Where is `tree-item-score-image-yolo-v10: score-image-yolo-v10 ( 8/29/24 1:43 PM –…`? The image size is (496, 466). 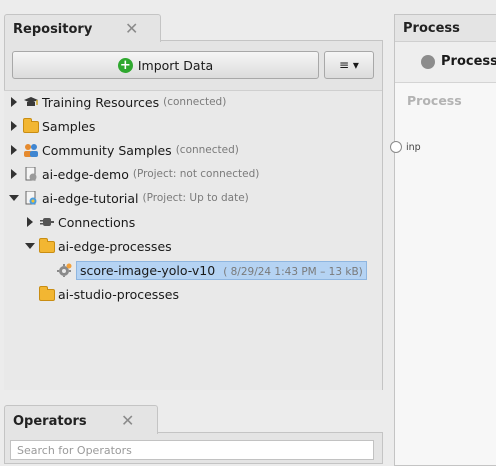
tree-item-score-image-yolo-v10: score-image-yolo-v10 ( 8/29/24 1:43 PM –… is located at coordinates (210, 270).